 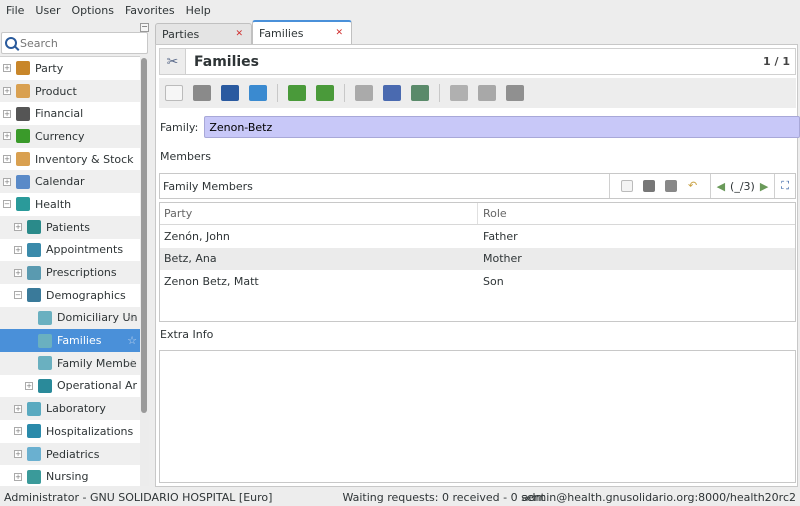 What do you see at coordinates (150, 10) in the screenshot?
I see `menu-favorites: Favorites` at bounding box center [150, 10].